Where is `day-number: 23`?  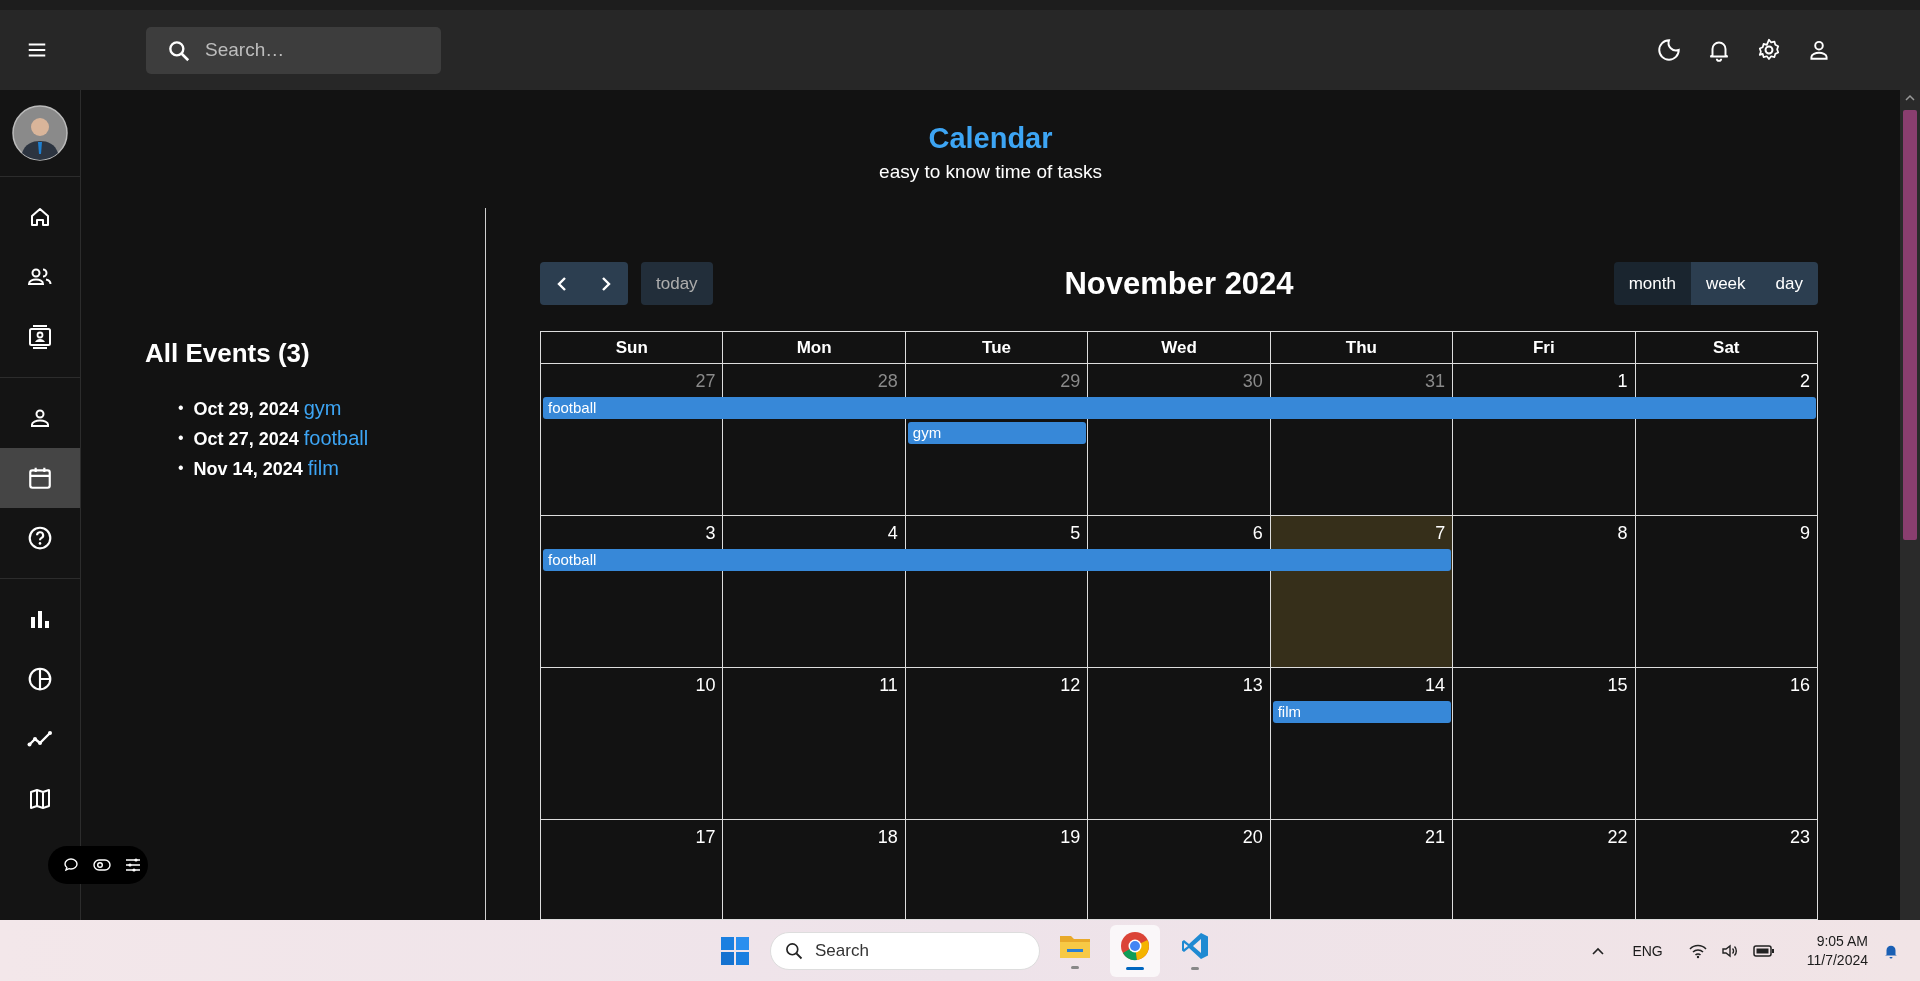
day-number: 23 is located at coordinates (1799, 837).